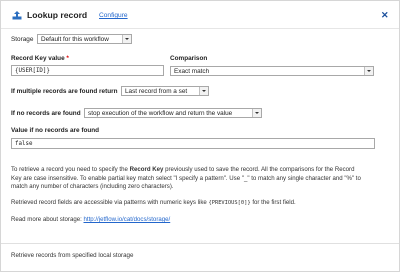 This screenshot has width=400, height=272. I want to click on value-if-none-label: Value if no records are found, so click(55, 130).